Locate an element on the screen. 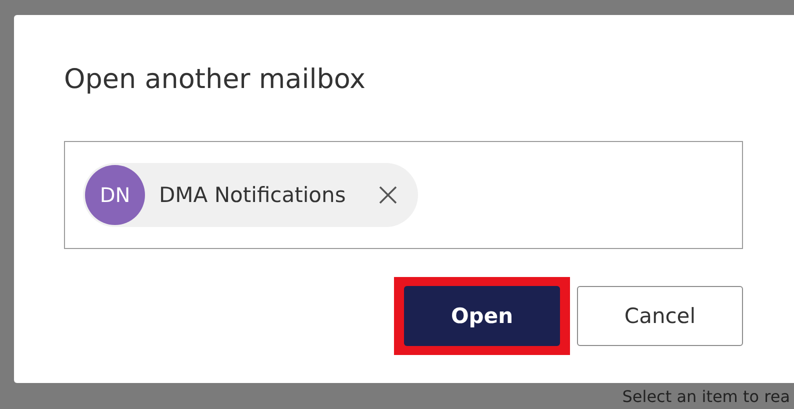 The width and height of the screenshot is (794, 409). cancel-button: Cancel is located at coordinates (660, 316).